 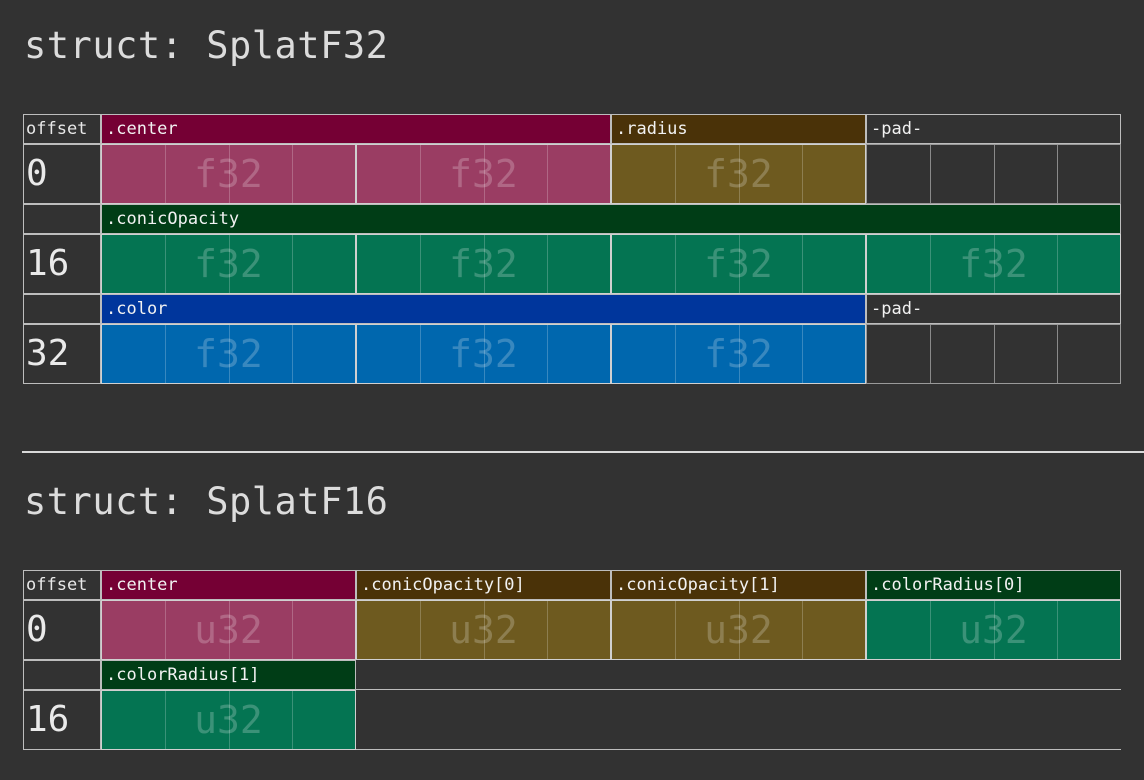 What do you see at coordinates (993, 585) in the screenshot?
I see `field-label: .colorRadius[0]` at bounding box center [993, 585].